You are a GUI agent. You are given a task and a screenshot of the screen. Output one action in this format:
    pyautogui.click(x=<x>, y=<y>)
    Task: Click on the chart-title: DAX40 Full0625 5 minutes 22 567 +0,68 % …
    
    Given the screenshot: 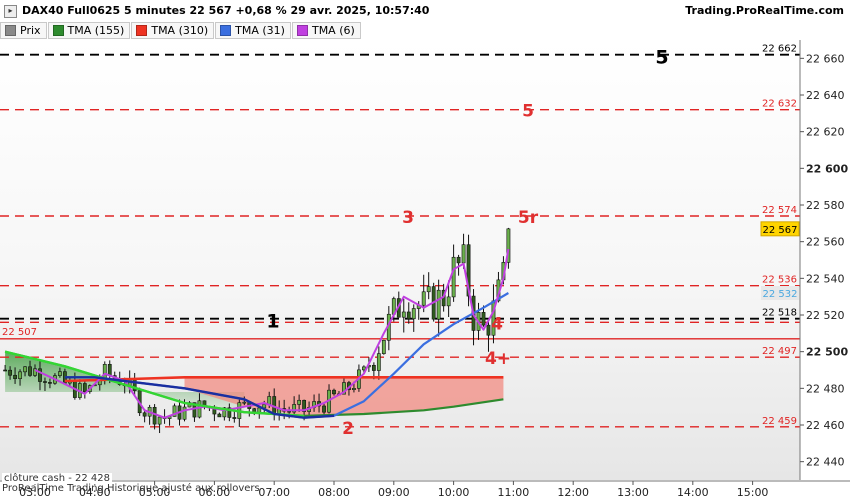 What is the action you would take?
    pyautogui.click(x=226, y=10)
    